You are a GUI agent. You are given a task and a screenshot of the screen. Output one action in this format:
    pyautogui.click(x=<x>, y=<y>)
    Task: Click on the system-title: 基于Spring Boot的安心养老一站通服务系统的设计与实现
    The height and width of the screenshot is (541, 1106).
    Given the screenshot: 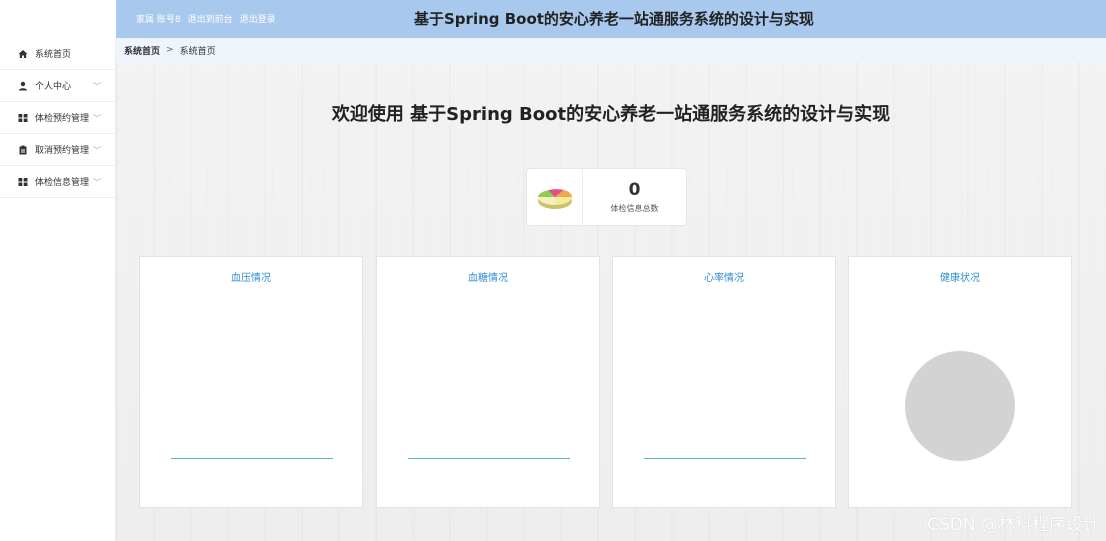 What is the action you would take?
    pyautogui.click(x=614, y=19)
    